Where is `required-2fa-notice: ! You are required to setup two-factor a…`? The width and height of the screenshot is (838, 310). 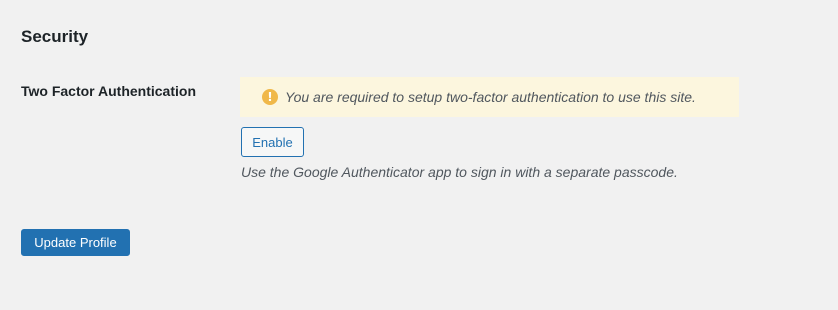 required-2fa-notice: ! You are required to setup two-factor a… is located at coordinates (489, 97).